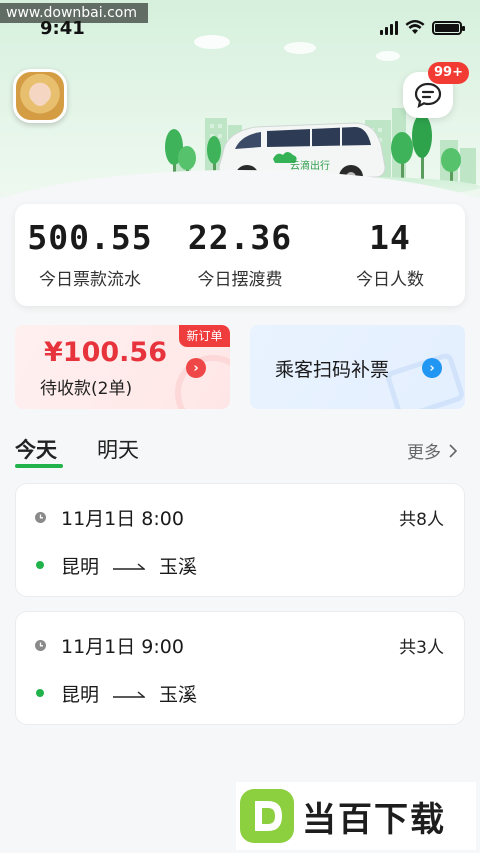  What do you see at coordinates (240, 280) in the screenshot?
I see `stat-label: 今日摆渡费` at bounding box center [240, 280].